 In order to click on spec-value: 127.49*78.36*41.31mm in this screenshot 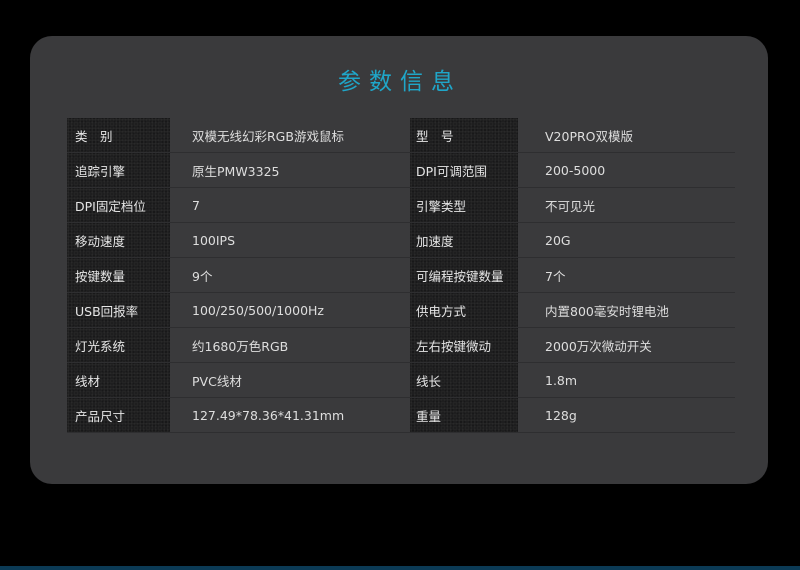, I will do `click(290, 415)`.